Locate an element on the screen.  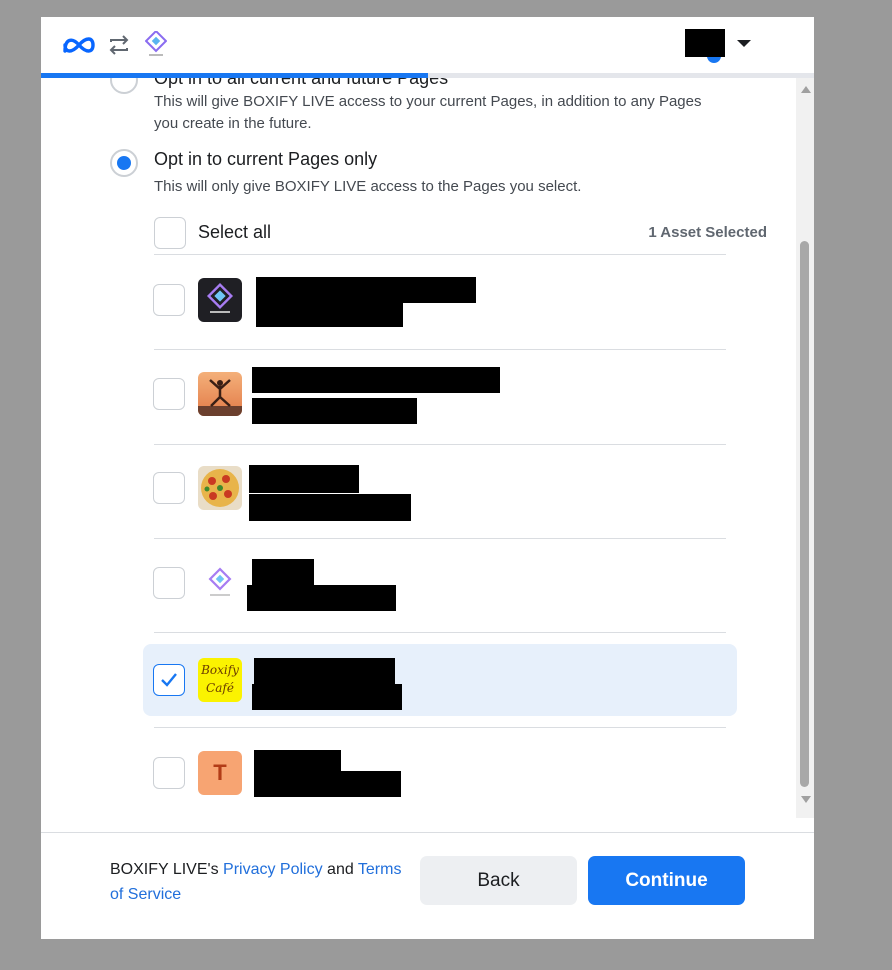
boxify-app-icon is located at coordinates (156, 43).